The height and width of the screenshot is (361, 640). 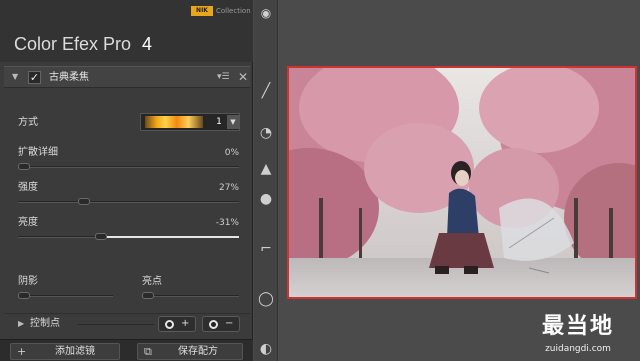 I want to click on watermark-title: 最当地, so click(x=577, y=326).